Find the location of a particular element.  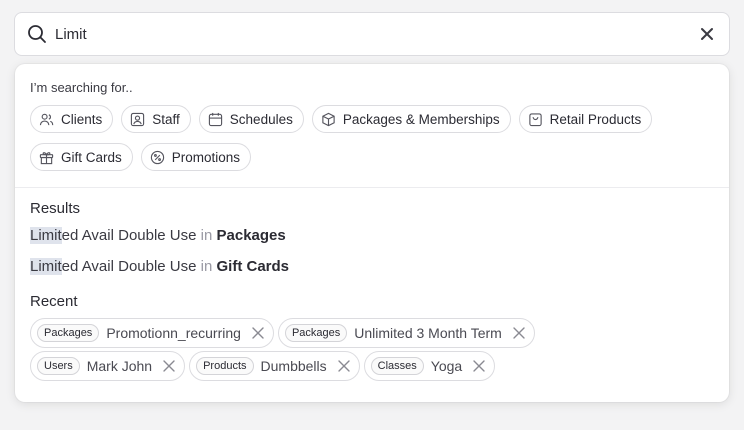

filter-chip-retail-products: Retail Products is located at coordinates (585, 119).